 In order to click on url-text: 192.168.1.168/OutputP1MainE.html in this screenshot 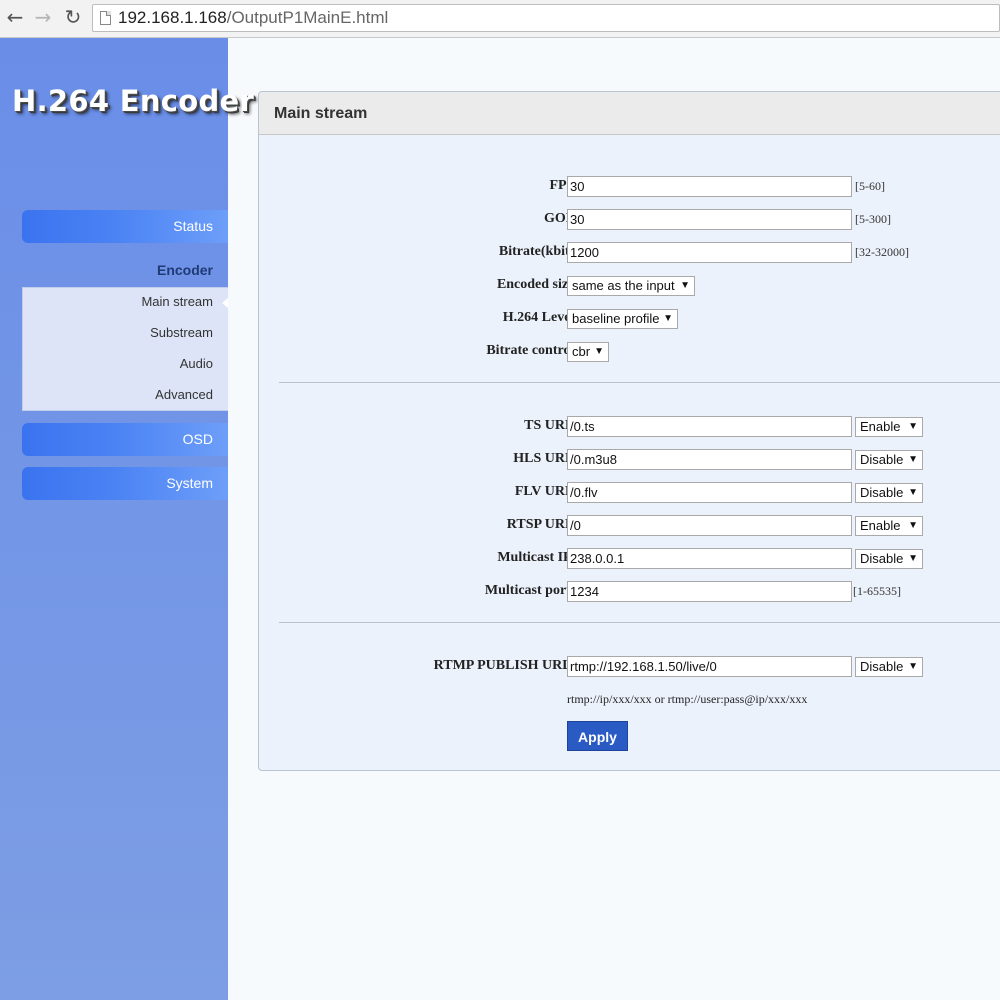, I will do `click(253, 18)`.